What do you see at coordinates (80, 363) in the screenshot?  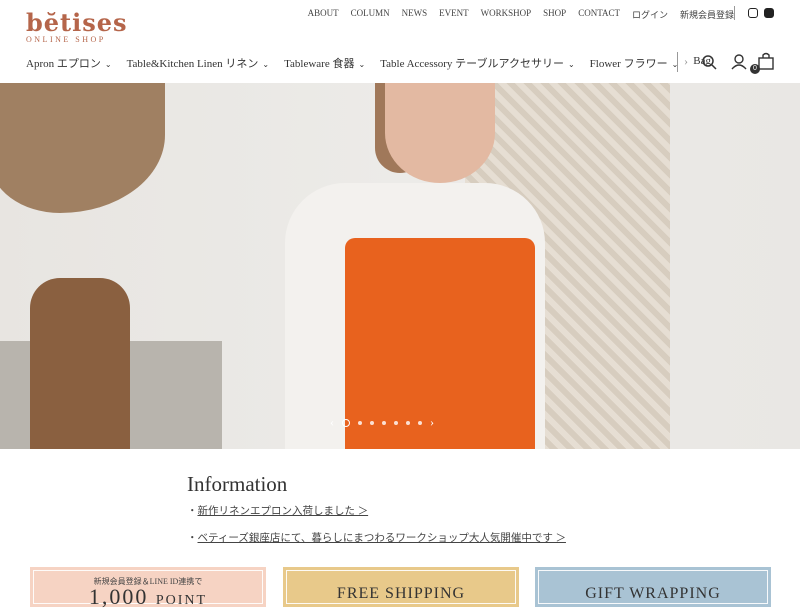 I see `hero-image-board` at bounding box center [80, 363].